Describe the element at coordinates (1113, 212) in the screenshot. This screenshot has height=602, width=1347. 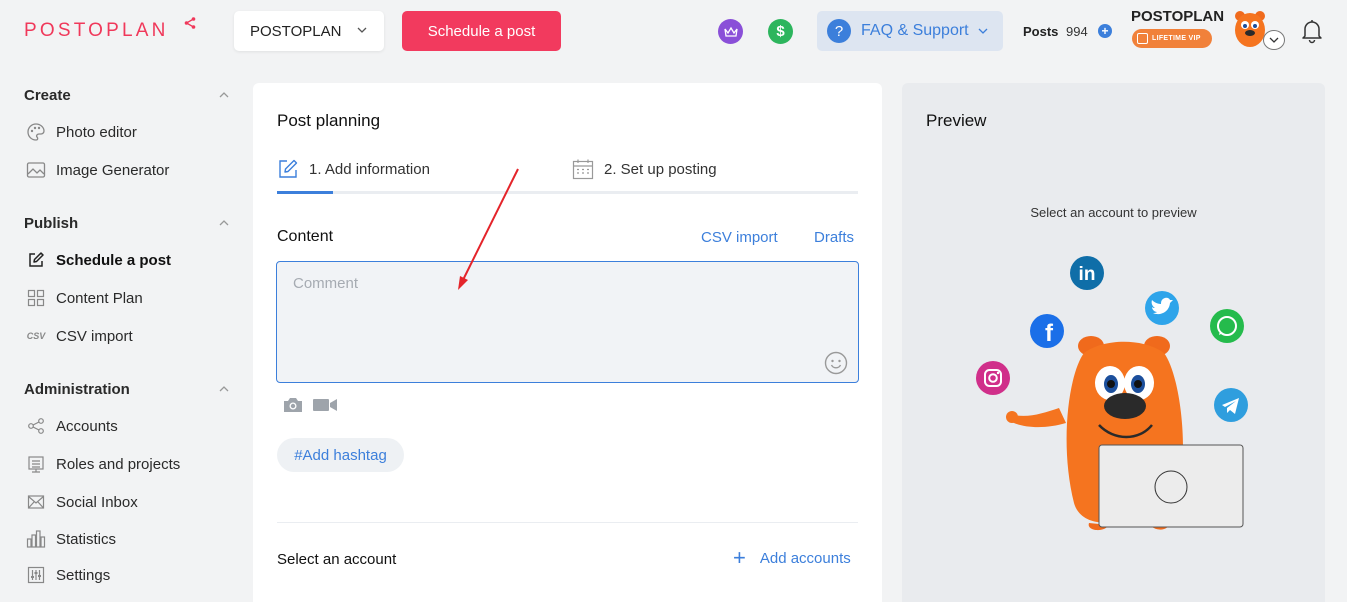
I see `preview-hint: Select an account to preview` at that location.